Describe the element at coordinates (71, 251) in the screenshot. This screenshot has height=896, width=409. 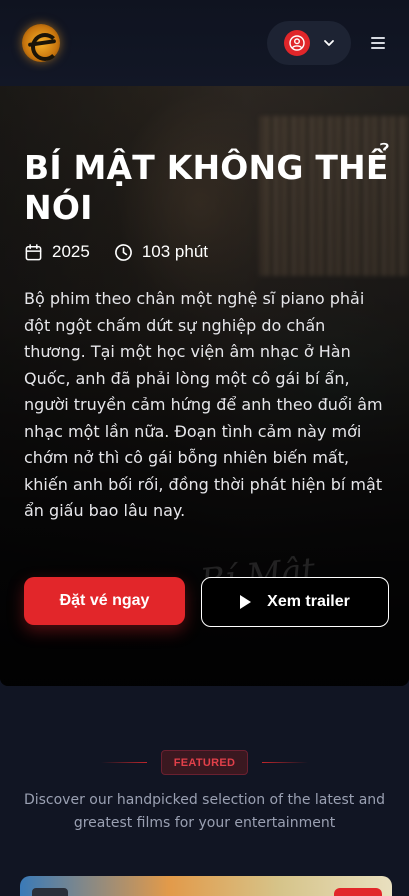
I see `year-text: 2025` at that location.